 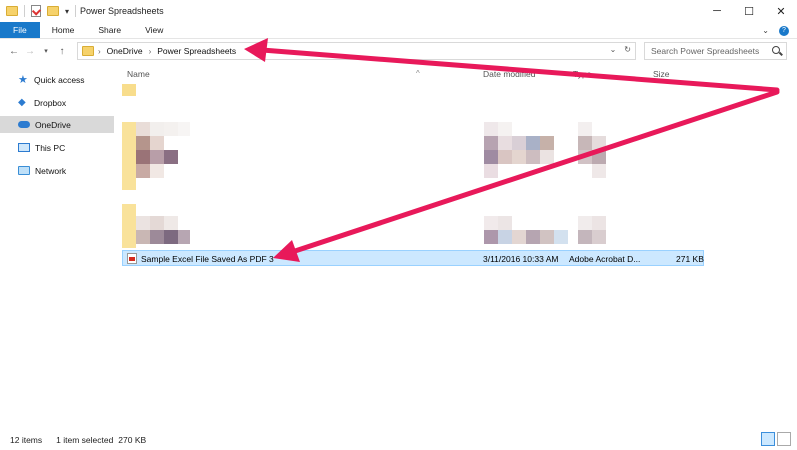 I want to click on selection-size: 270 KB, so click(x=132, y=440).